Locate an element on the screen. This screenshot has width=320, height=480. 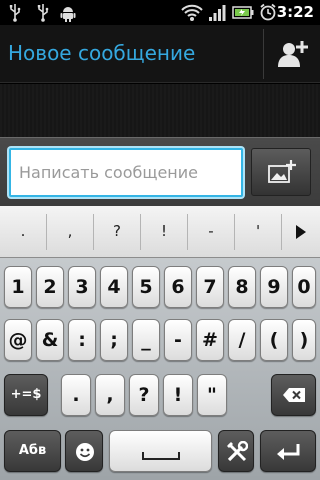
delete-key is located at coordinates (293, 395).